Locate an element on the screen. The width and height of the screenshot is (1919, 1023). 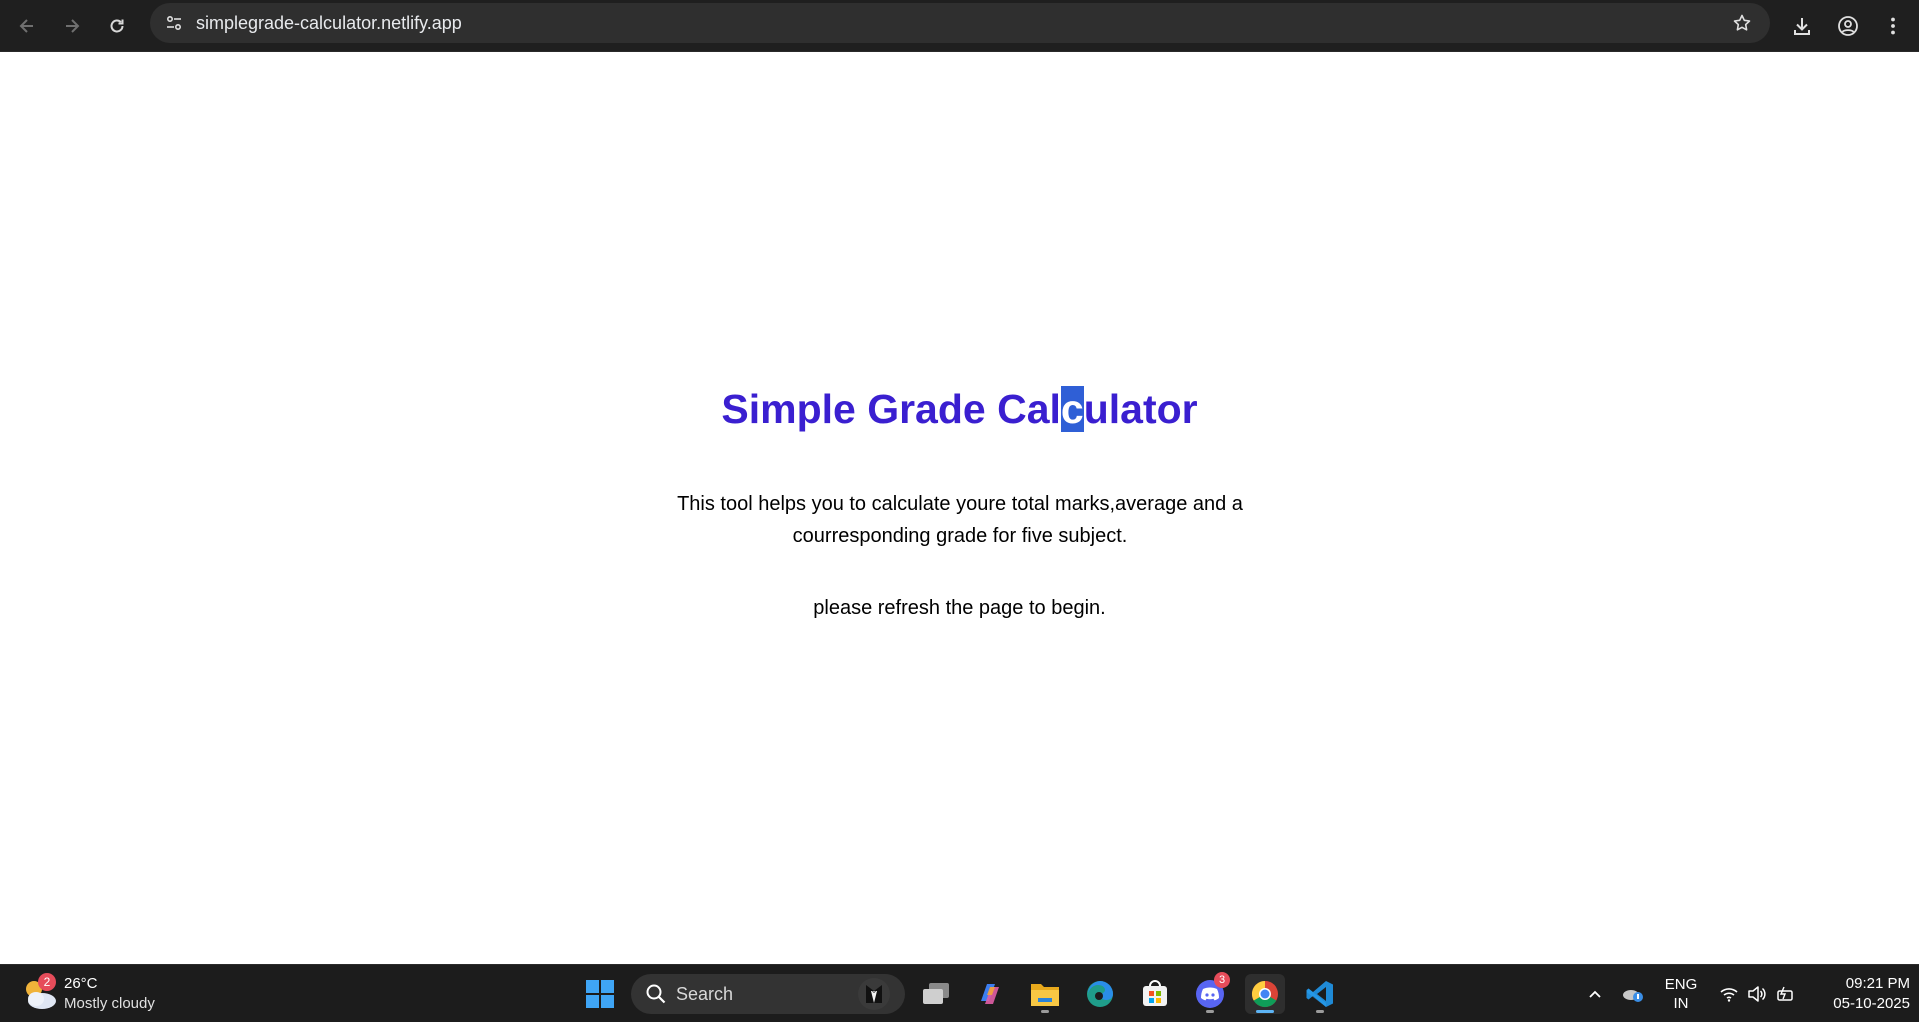
url-text: simplegrade-calculator.netlify.app is located at coordinates (329, 23).